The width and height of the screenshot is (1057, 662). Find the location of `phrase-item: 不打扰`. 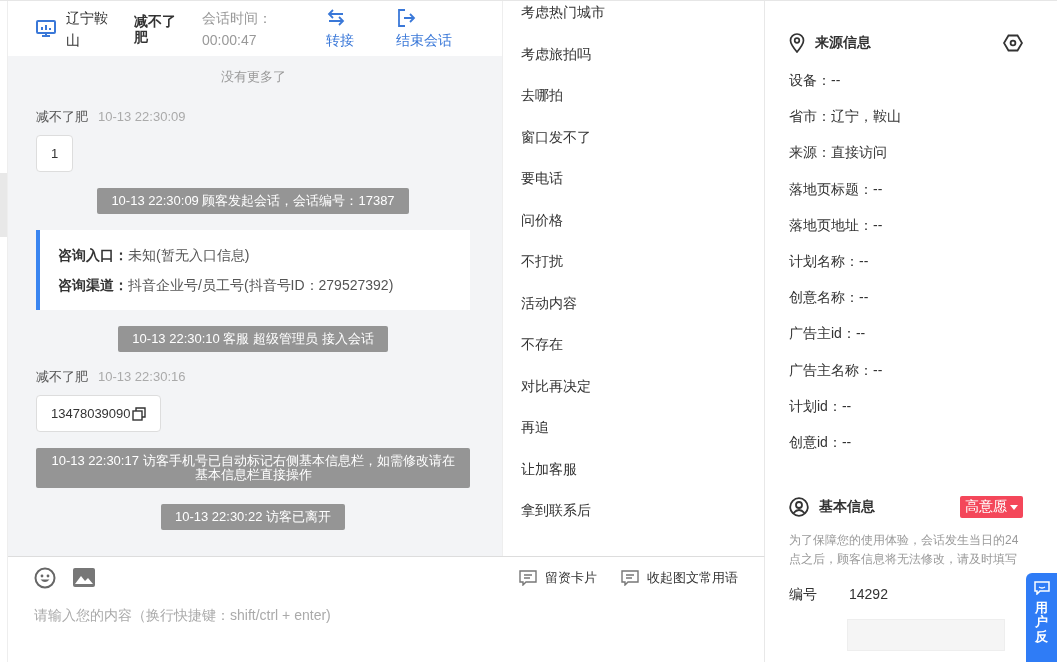

phrase-item: 不打扰 is located at coordinates (642, 262).